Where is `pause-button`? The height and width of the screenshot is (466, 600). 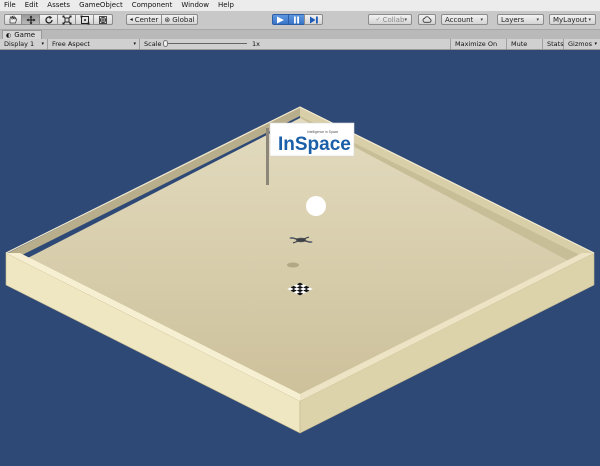
pause-button is located at coordinates (296, 19).